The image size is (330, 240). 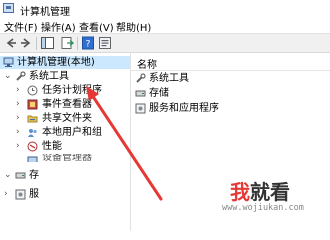 I want to click on watermark-url: www.wojiukan.com, so click(x=263, y=208).